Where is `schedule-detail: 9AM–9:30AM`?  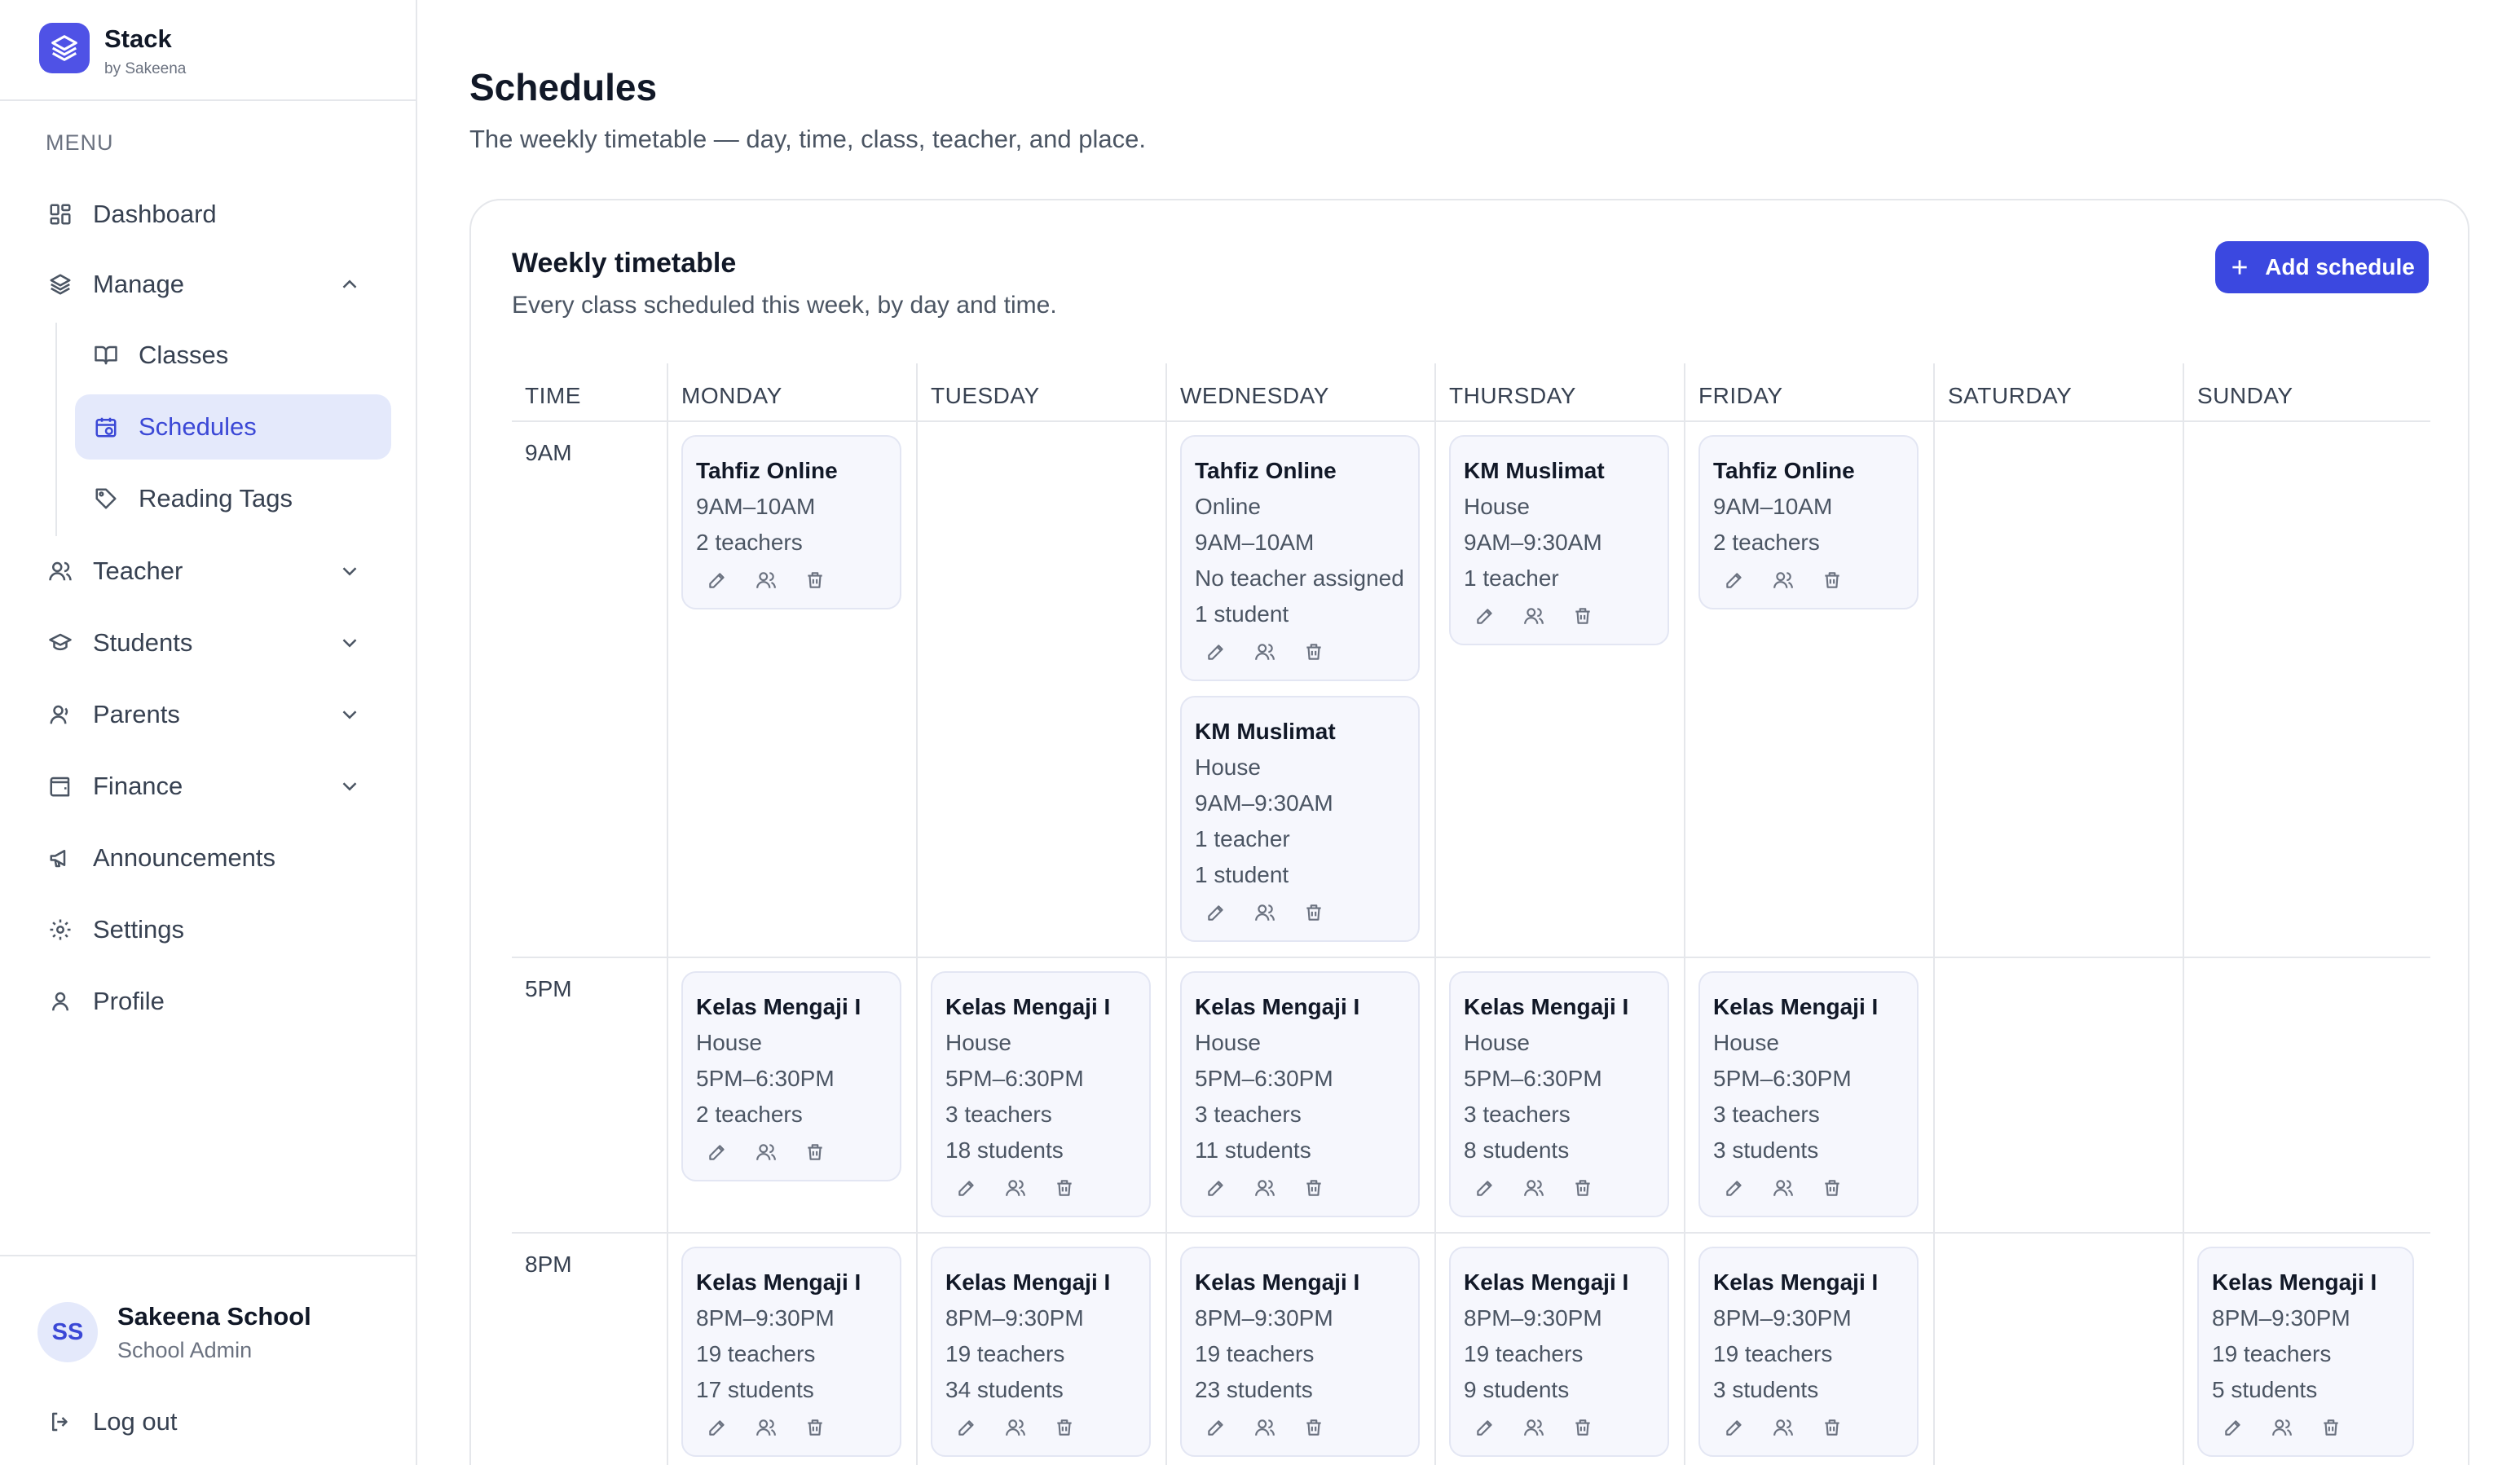 schedule-detail: 9AM–9:30AM is located at coordinates (1264, 803).